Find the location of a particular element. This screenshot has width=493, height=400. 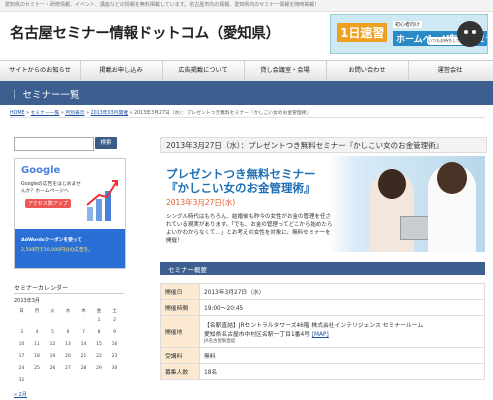

table-value: 2013年3月27日（水） is located at coordinates (342, 291).